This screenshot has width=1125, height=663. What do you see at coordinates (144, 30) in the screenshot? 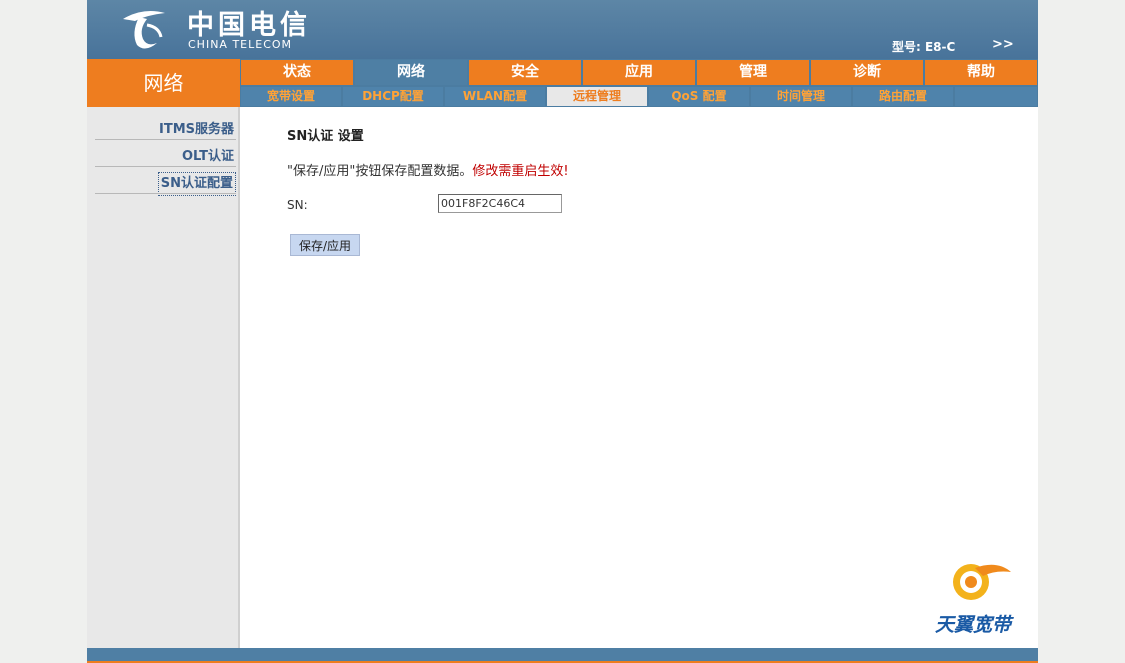
I see `china-telecom-logo-icon` at bounding box center [144, 30].